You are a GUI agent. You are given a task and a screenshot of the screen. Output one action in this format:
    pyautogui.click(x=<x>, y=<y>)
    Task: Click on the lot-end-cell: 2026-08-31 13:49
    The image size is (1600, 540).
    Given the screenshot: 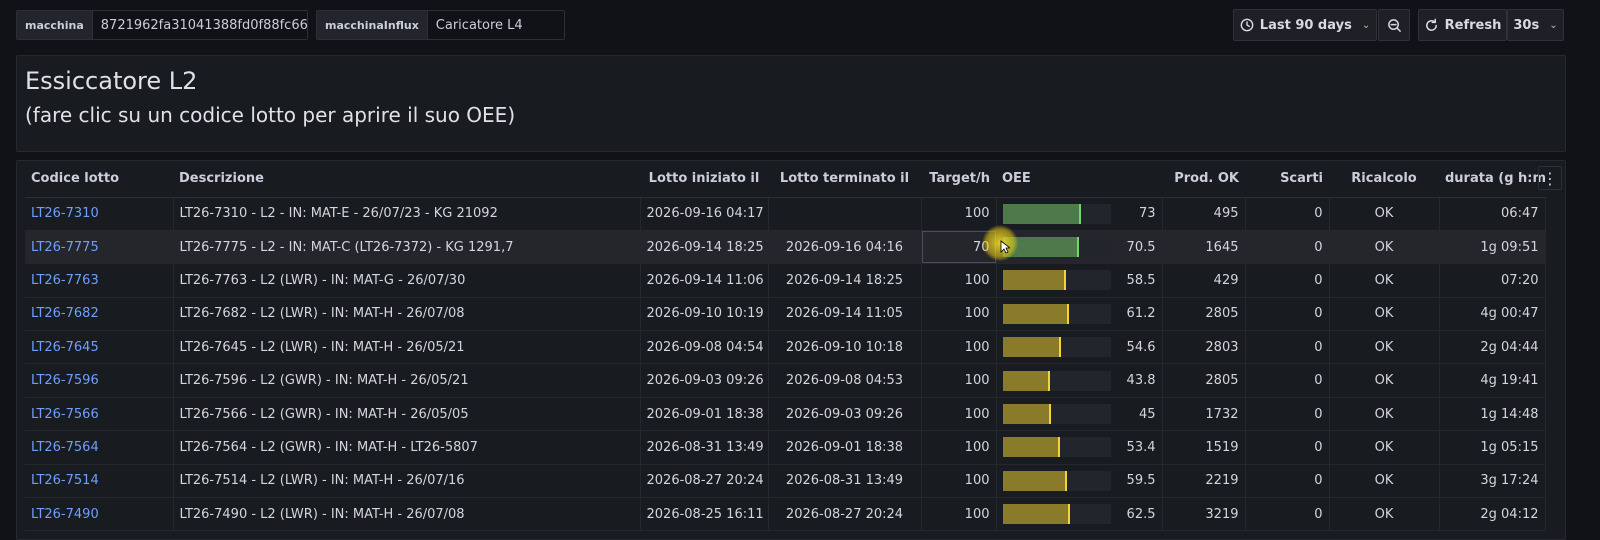 What is the action you would take?
    pyautogui.click(x=845, y=481)
    